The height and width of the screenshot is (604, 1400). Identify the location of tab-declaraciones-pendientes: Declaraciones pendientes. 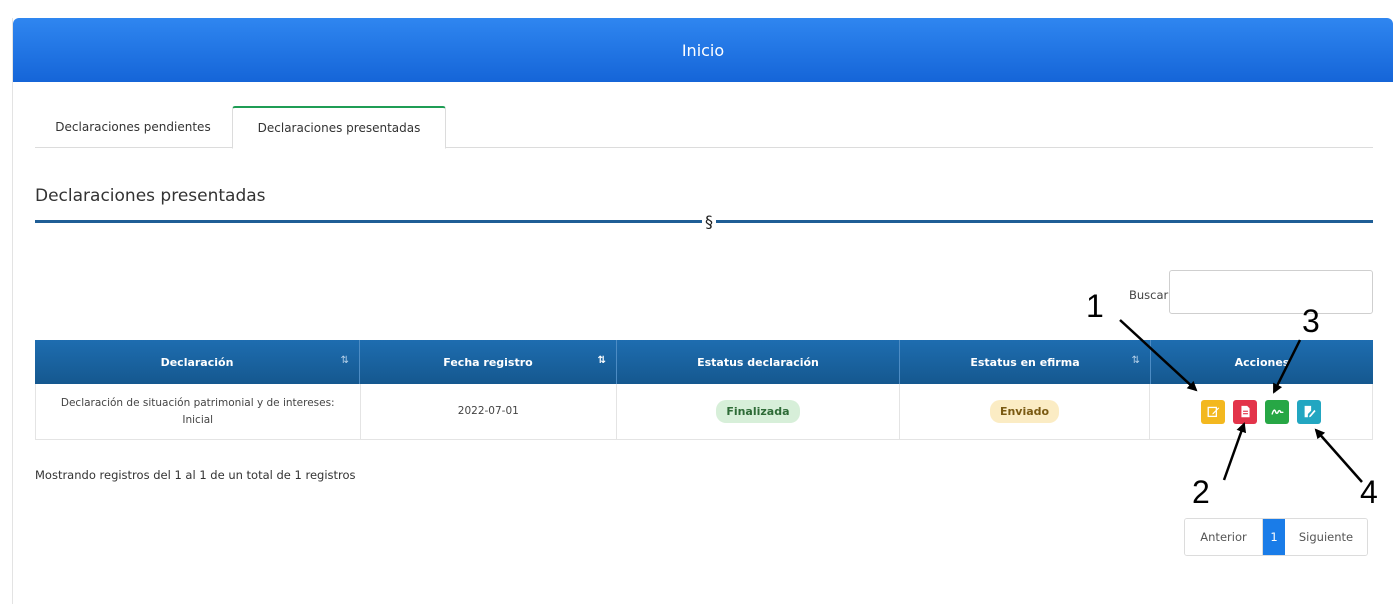
(133, 127).